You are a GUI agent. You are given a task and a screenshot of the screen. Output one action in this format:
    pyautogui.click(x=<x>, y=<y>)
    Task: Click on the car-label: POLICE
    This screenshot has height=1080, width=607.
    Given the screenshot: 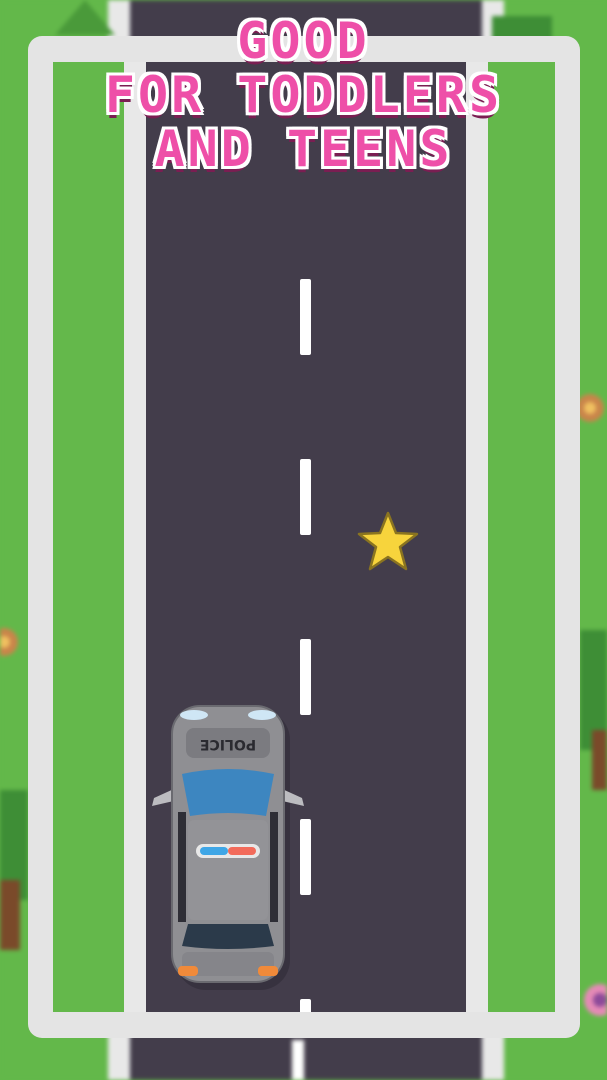 What is the action you would take?
    pyautogui.click(x=228, y=744)
    